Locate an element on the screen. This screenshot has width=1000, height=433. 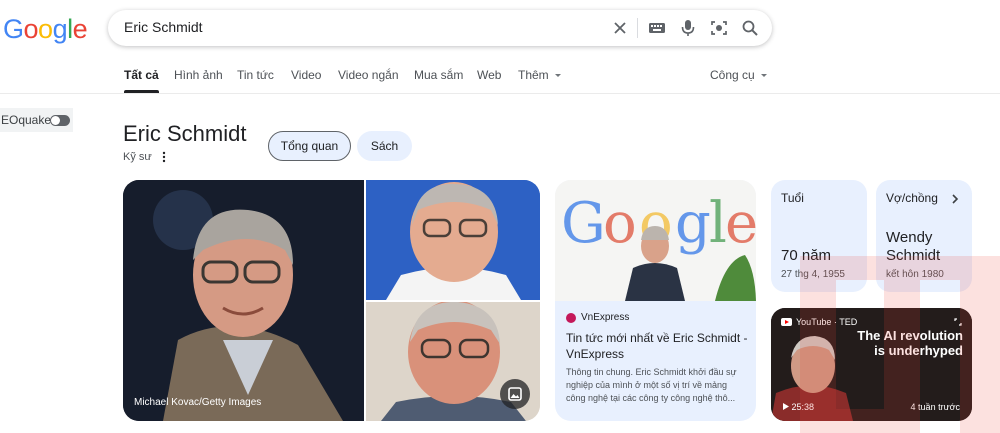
tools-label: Công cụ is located at coordinates (732, 75).